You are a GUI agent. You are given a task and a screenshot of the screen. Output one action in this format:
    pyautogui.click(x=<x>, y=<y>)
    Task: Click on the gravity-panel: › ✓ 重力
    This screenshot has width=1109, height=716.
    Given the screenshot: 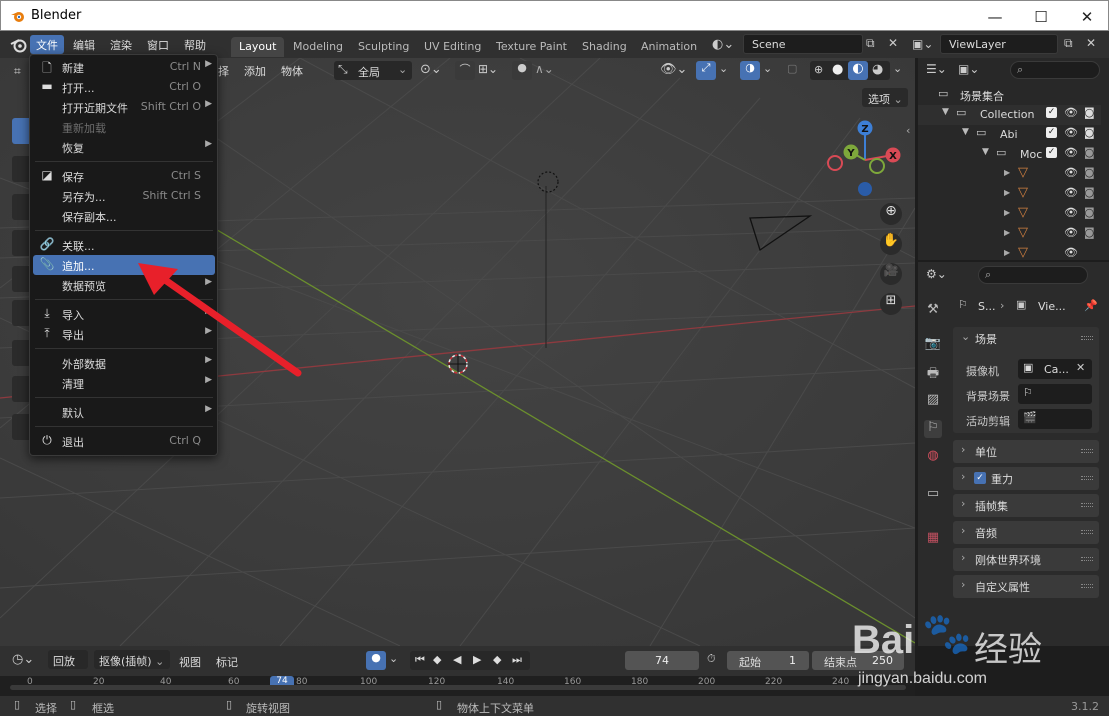 What is the action you would take?
    pyautogui.click(x=1026, y=478)
    